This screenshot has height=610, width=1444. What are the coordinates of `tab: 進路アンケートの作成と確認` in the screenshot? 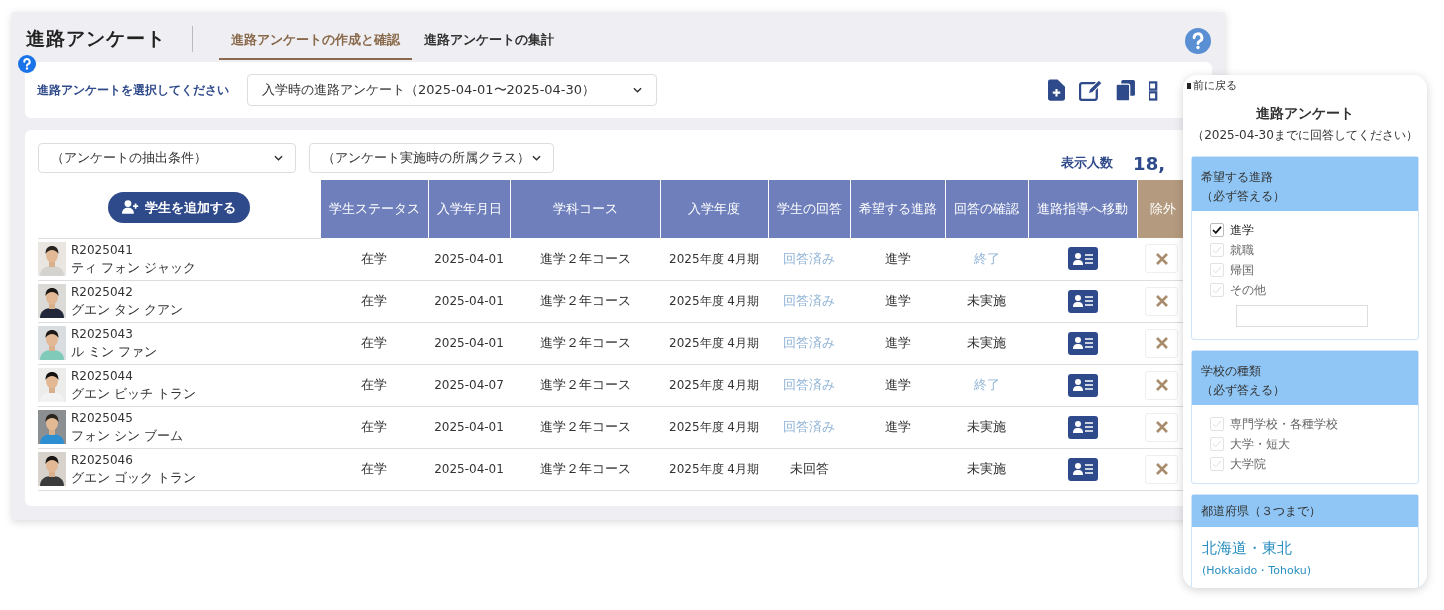 It's located at (315, 42).